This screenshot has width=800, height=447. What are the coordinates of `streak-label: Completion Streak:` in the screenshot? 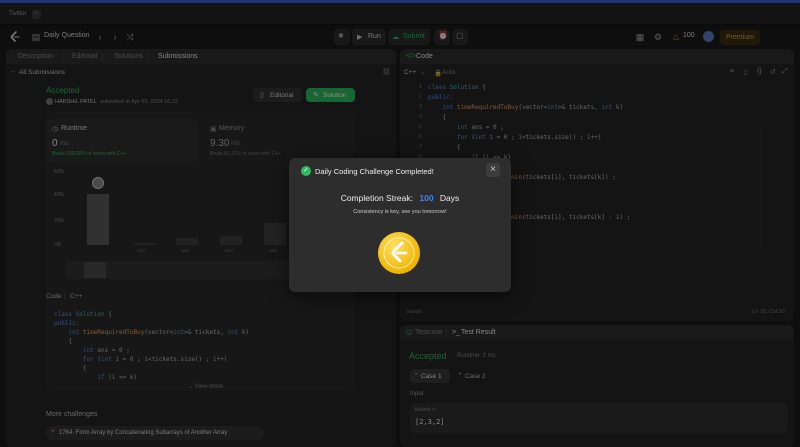 It's located at (376, 198).